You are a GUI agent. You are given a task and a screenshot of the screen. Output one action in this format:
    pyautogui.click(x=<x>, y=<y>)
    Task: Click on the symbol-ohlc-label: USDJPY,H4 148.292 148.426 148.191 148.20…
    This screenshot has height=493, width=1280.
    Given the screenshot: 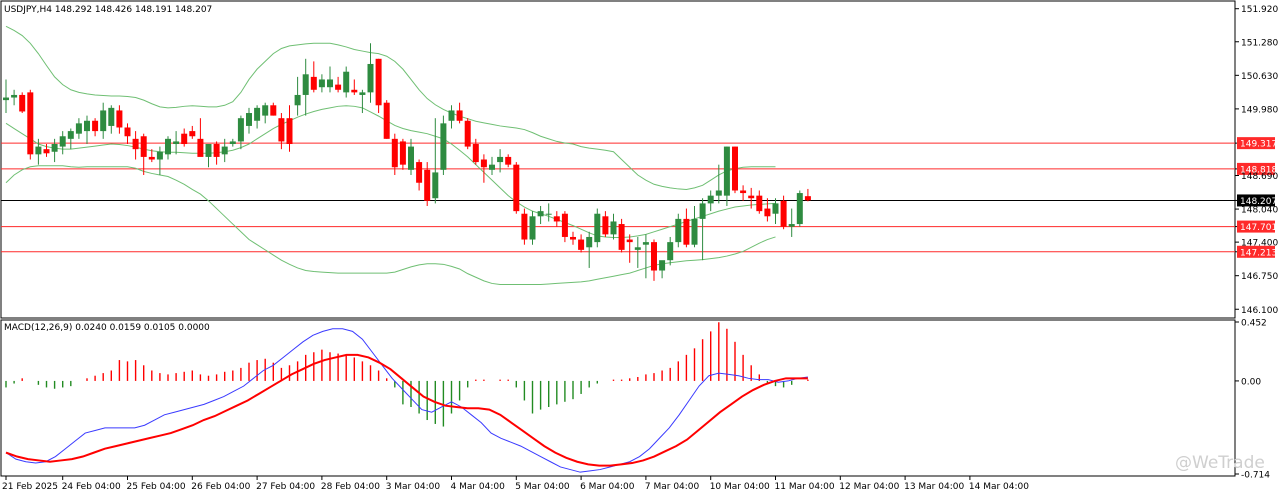 What is the action you would take?
    pyautogui.click(x=108, y=10)
    